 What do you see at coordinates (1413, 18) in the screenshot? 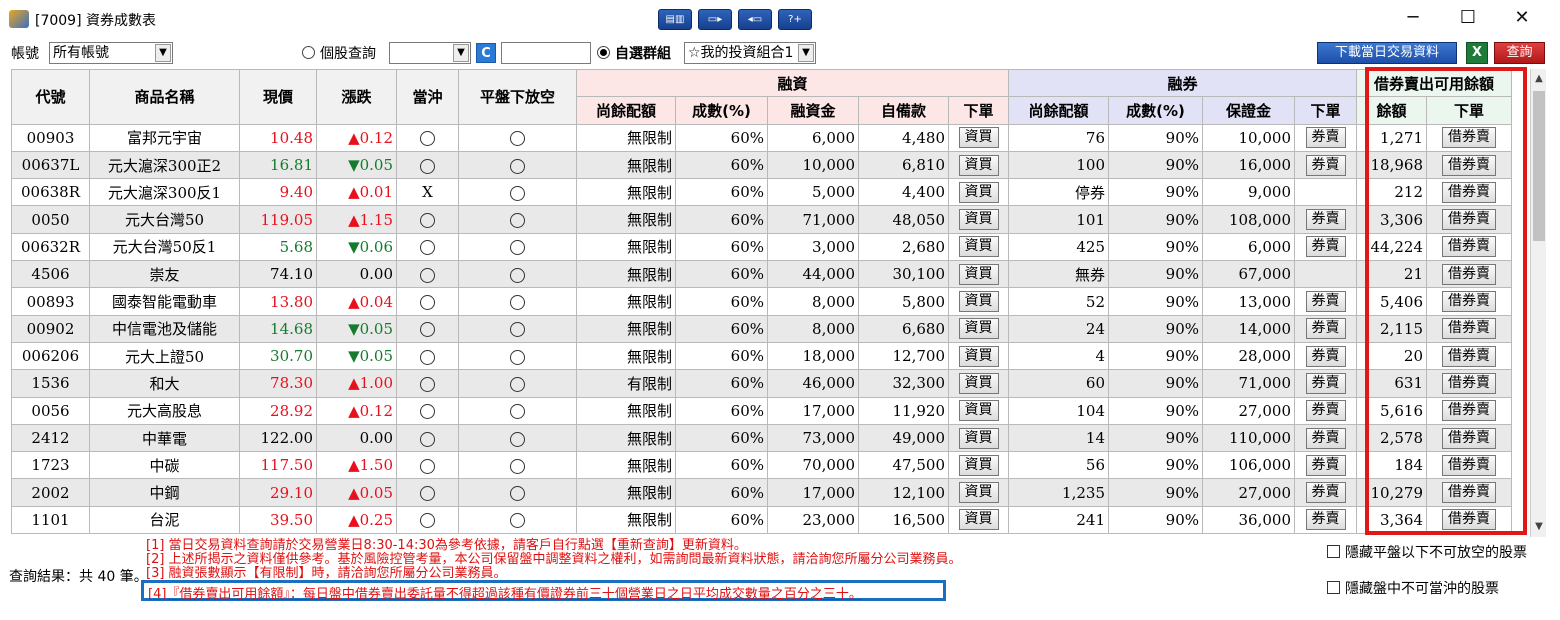
I see `minimize-icon: ─` at bounding box center [1413, 18].